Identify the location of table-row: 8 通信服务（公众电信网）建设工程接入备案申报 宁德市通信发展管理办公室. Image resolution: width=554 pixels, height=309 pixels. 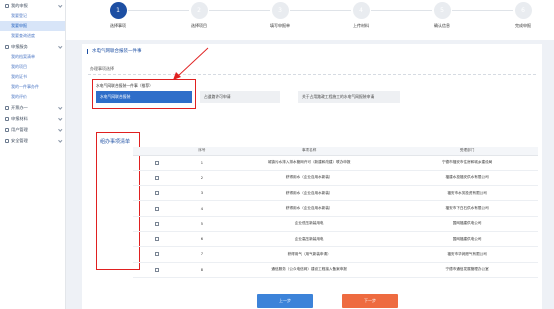
(335, 270).